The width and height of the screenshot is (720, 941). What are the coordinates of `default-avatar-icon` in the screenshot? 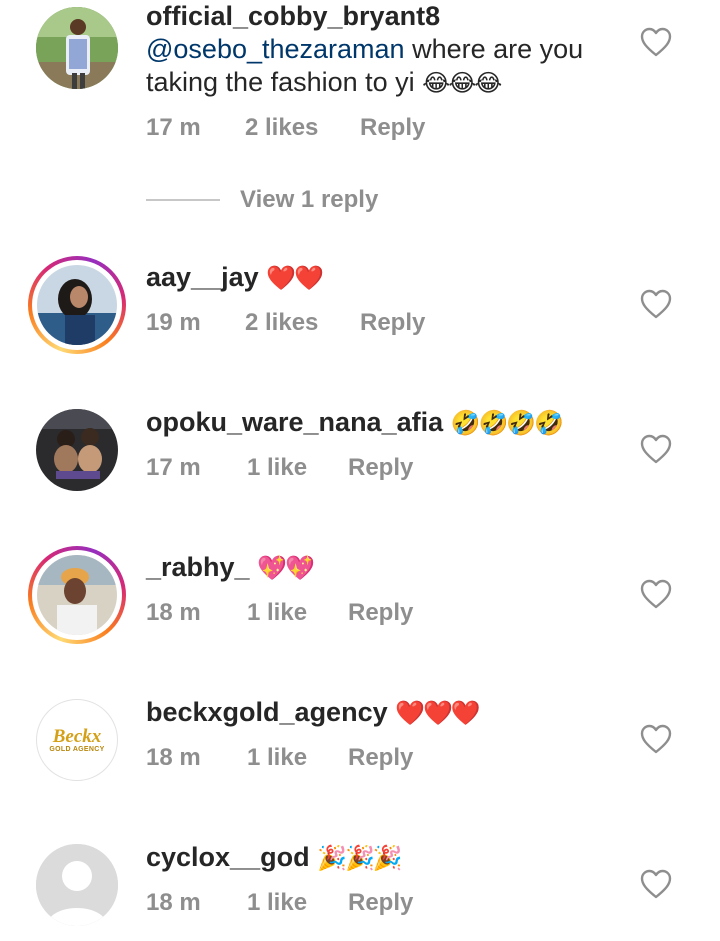 It's located at (77, 885).